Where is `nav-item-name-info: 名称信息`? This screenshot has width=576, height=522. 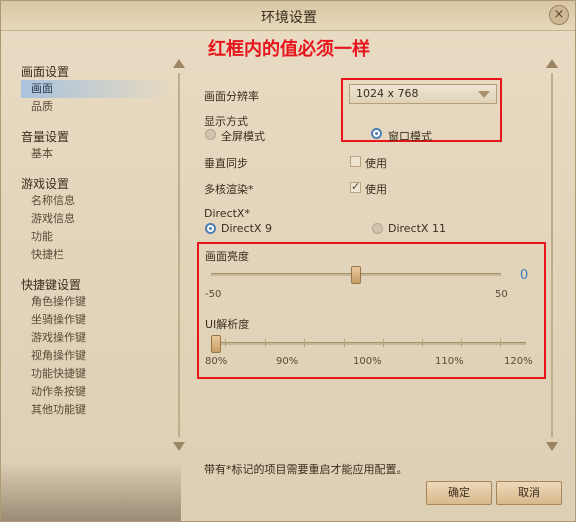
nav-item-name-info: 名称信息 is located at coordinates (96, 201).